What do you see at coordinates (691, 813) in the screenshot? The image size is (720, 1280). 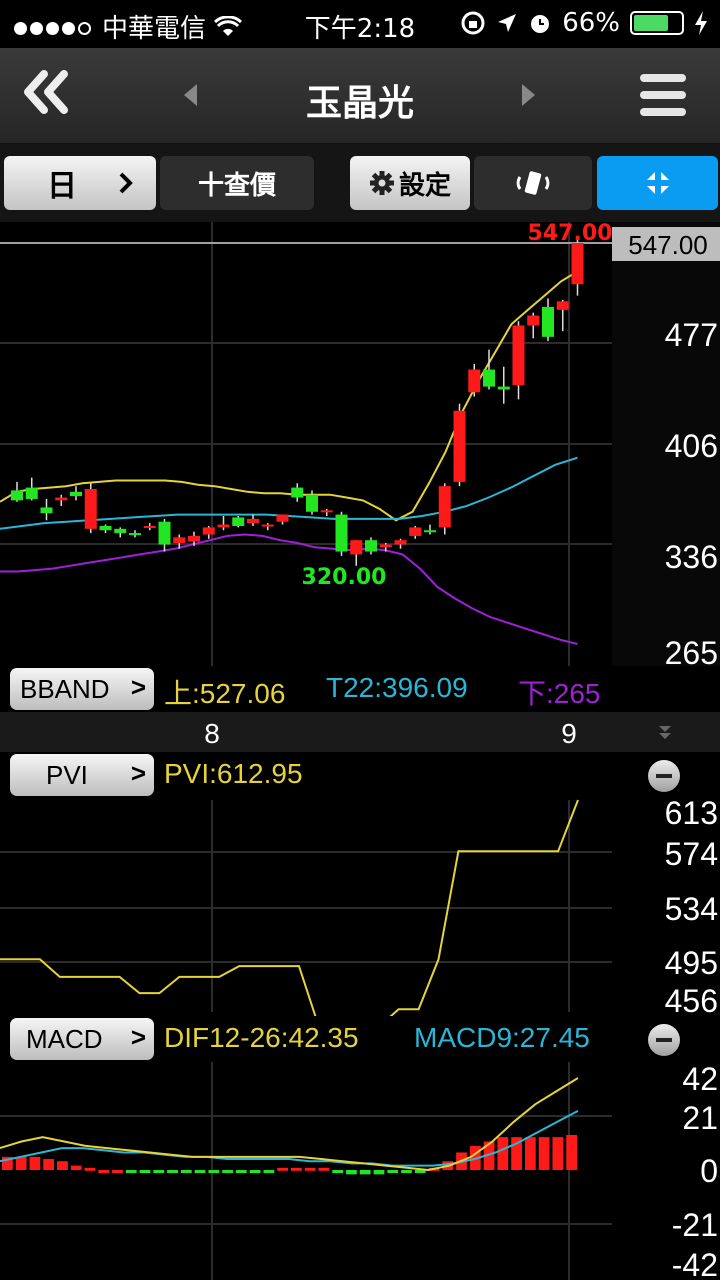 I see `pvi-axis-label: 613` at bounding box center [691, 813].